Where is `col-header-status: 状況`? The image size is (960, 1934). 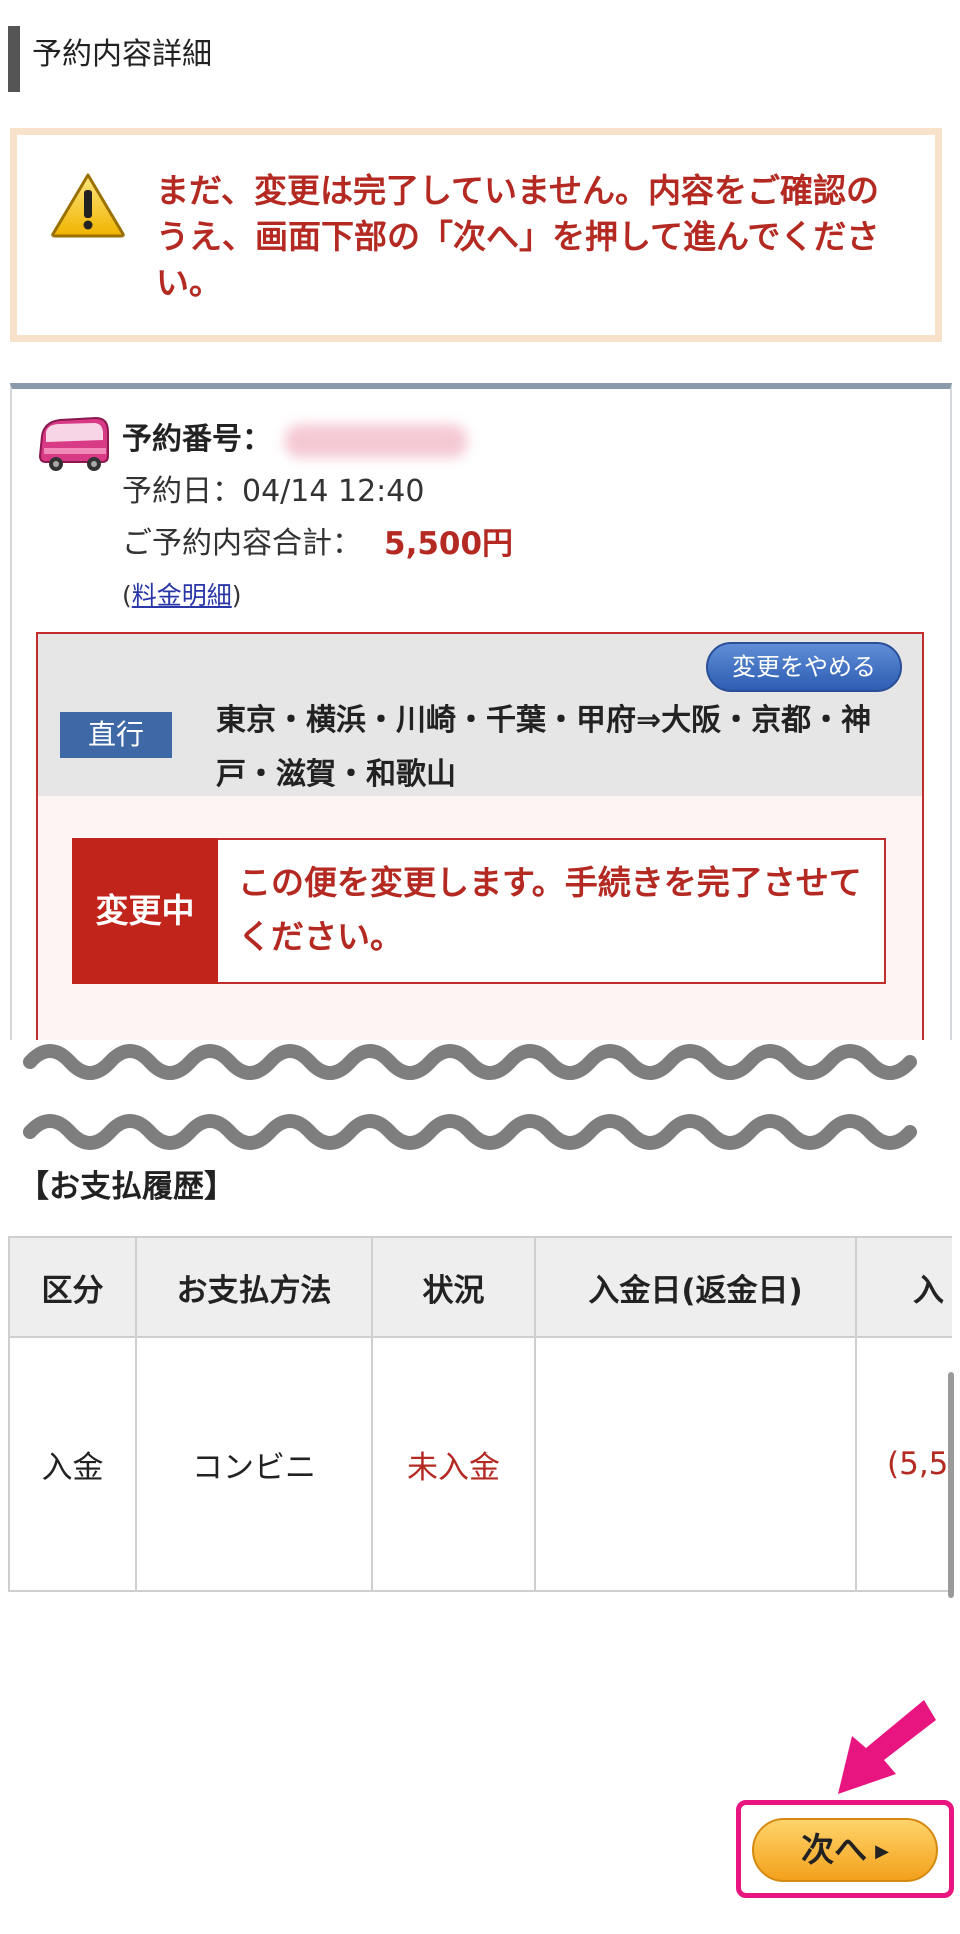
col-header-status: 状況 is located at coordinates (453, 1287).